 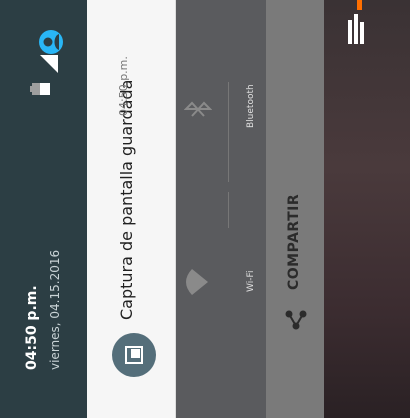 I want to click on action-bar: COMPARTIR, so click(x=295, y=209).